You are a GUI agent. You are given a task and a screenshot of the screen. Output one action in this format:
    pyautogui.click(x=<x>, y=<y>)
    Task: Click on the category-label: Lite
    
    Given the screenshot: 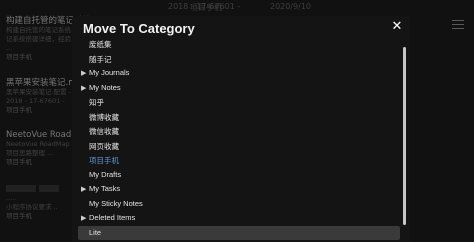 What is the action you would take?
    pyautogui.click(x=95, y=232)
    